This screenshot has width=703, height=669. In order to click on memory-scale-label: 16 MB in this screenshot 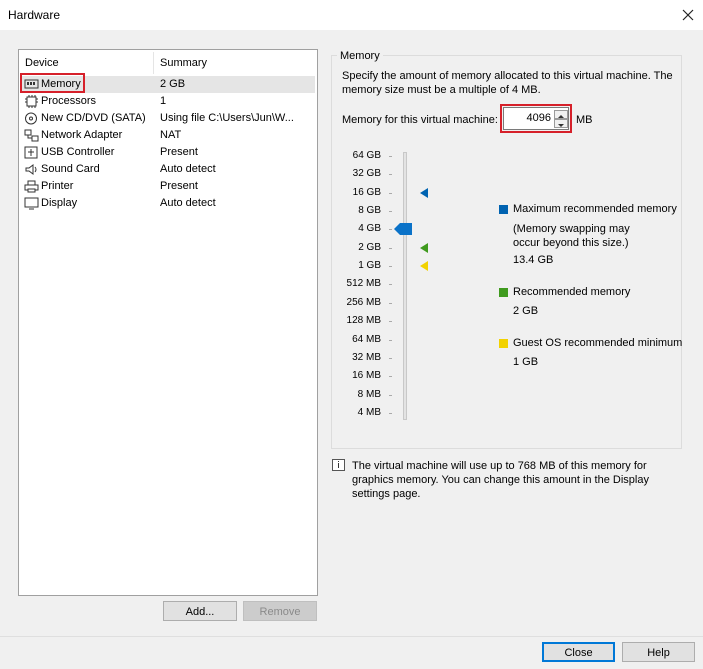, I will do `click(366, 376)`.